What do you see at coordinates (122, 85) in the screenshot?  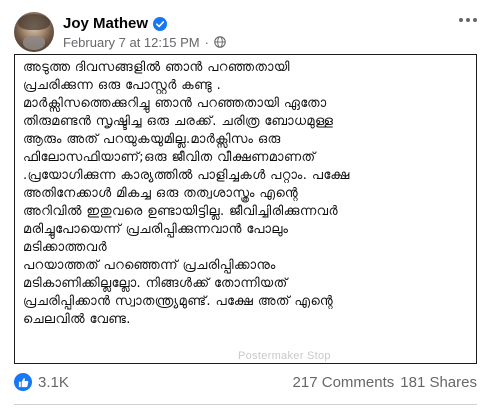 I see `post-text-line: പ്രചരിക്കുന്ന ഒരു പോസ്റ്റർ കണ്ടു .` at bounding box center [122, 85].